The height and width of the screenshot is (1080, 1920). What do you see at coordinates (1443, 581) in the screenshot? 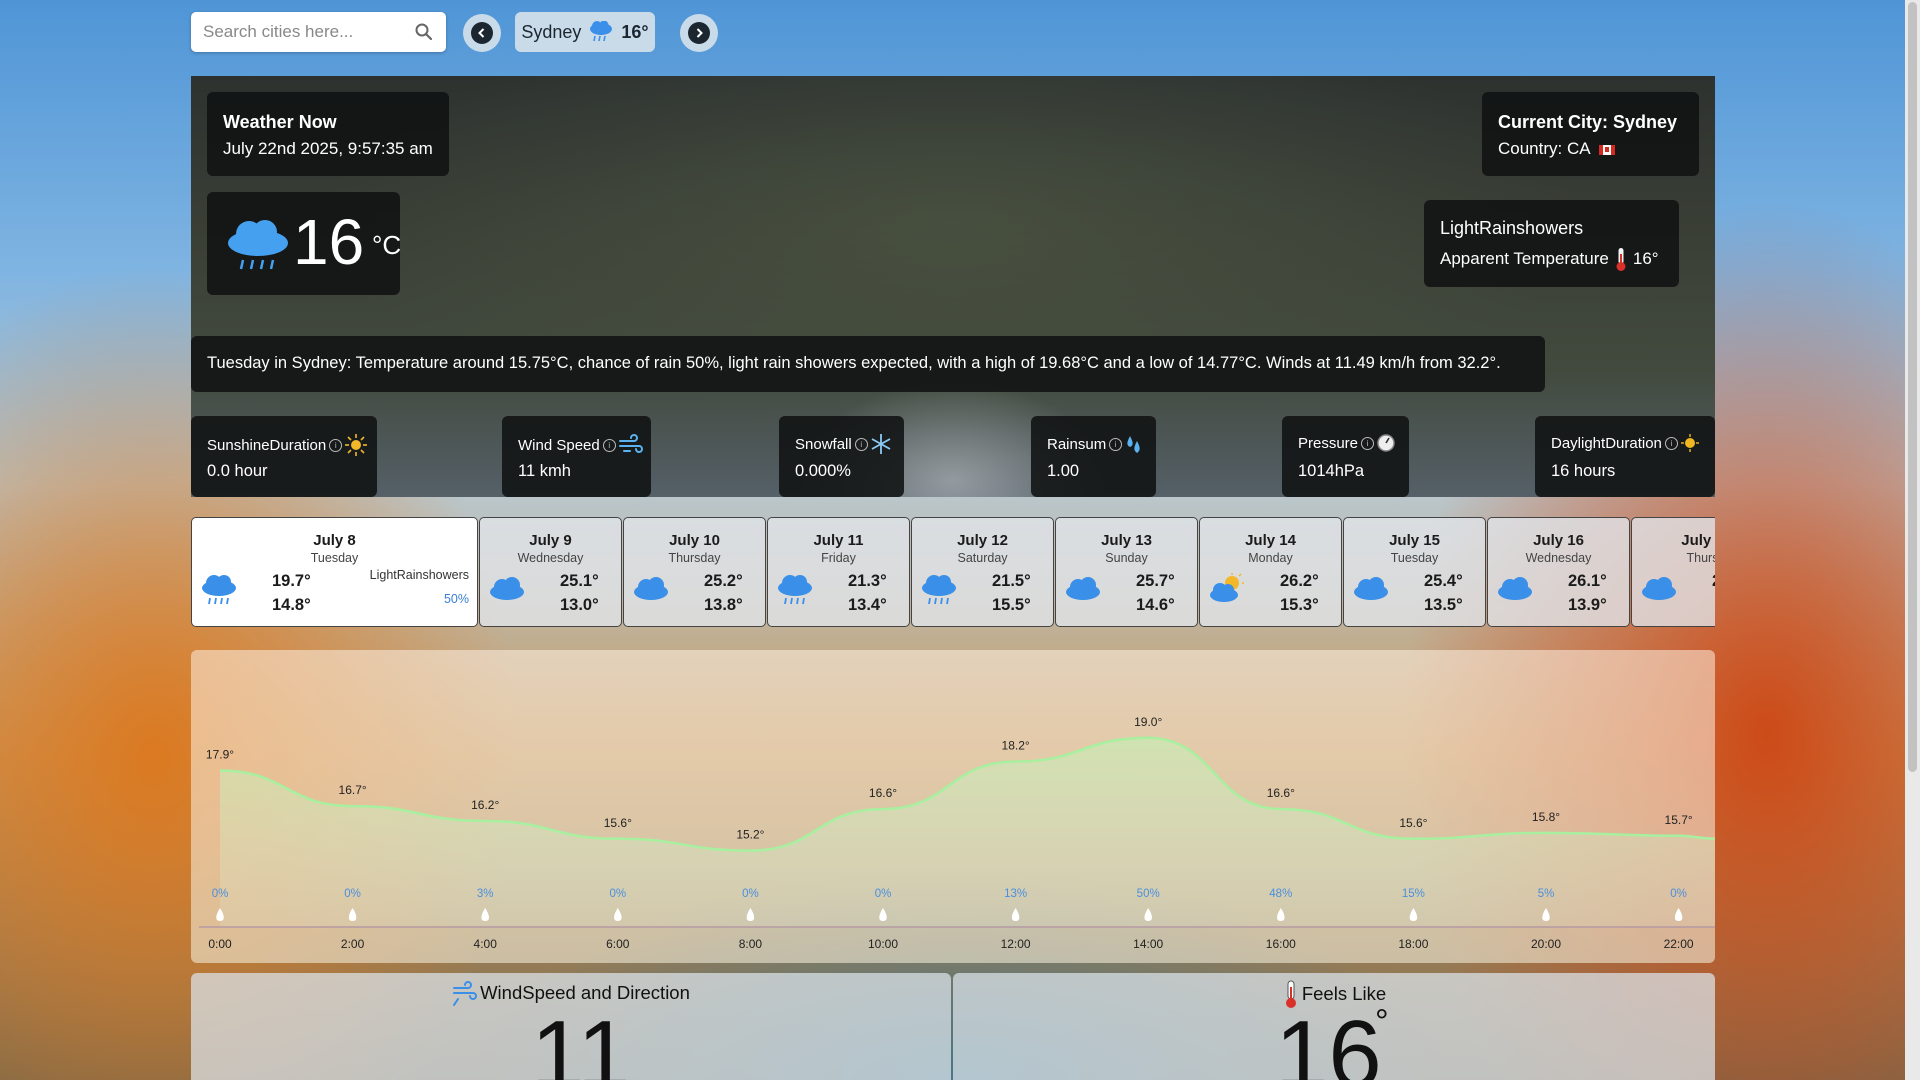
I see `forecast-high: 25.4°` at bounding box center [1443, 581].